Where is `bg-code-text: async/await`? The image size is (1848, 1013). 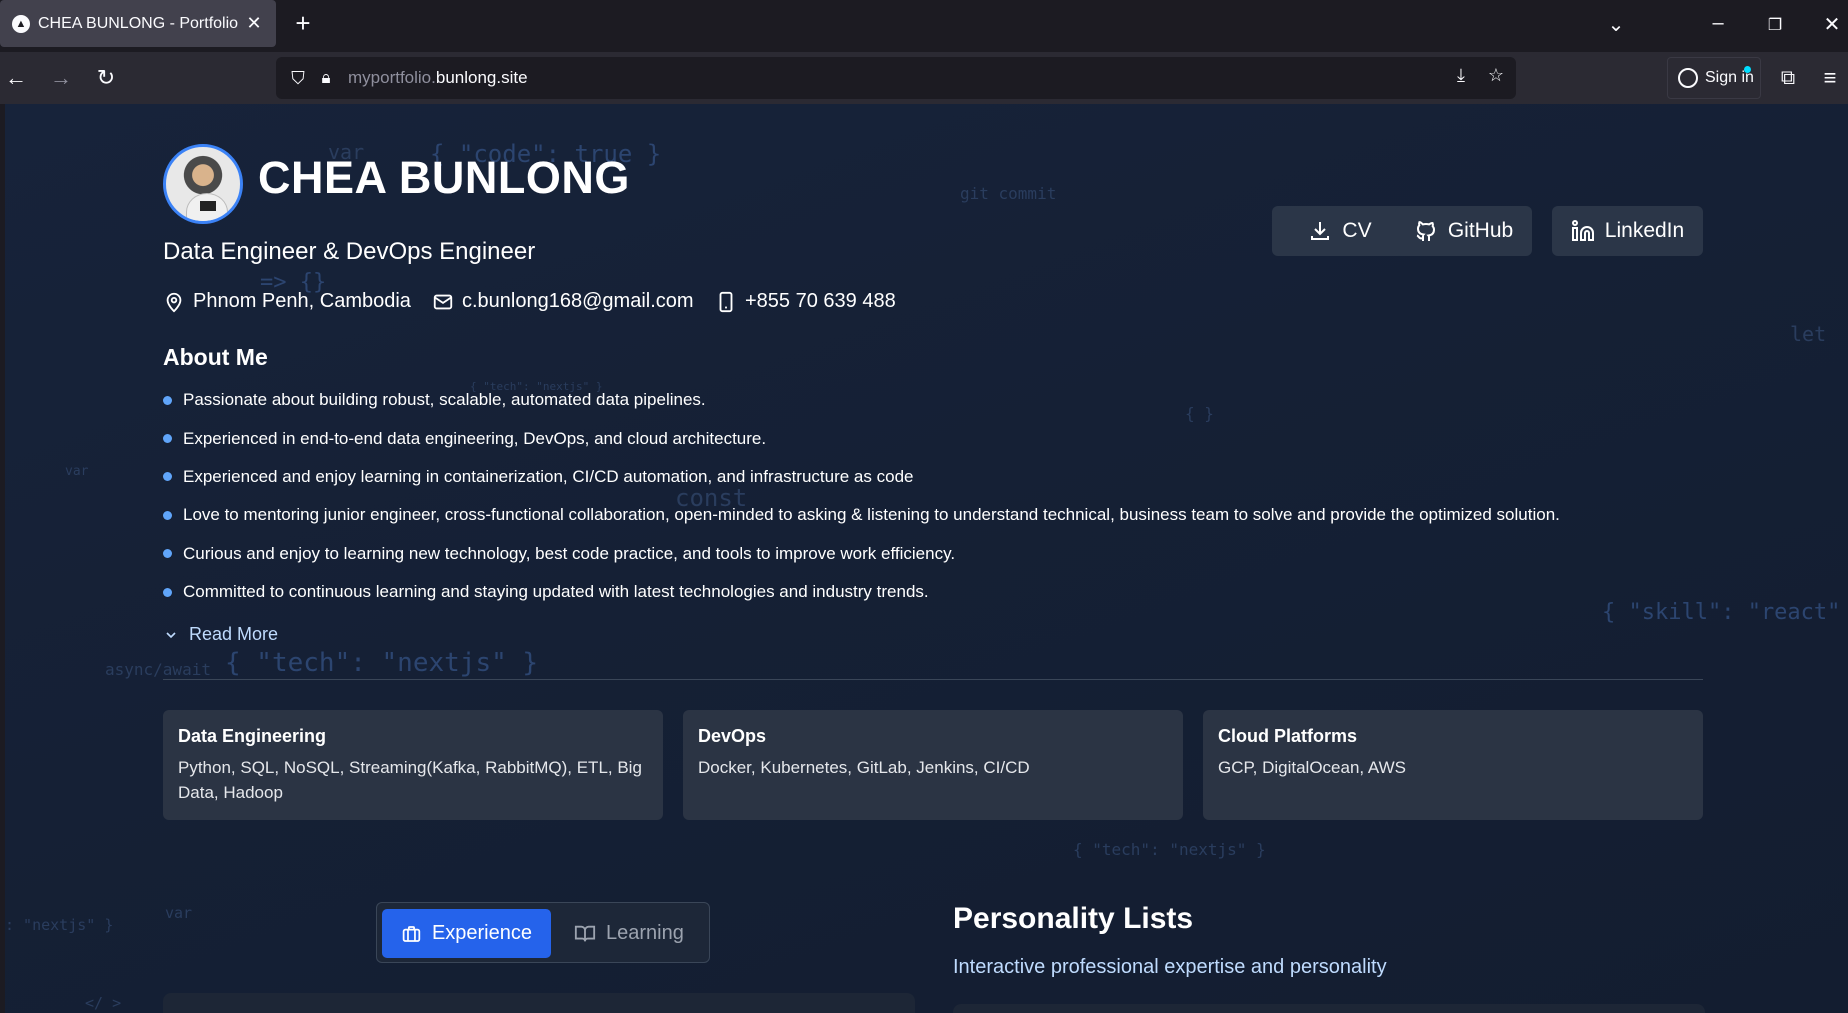 bg-code-text: async/await is located at coordinates (158, 669).